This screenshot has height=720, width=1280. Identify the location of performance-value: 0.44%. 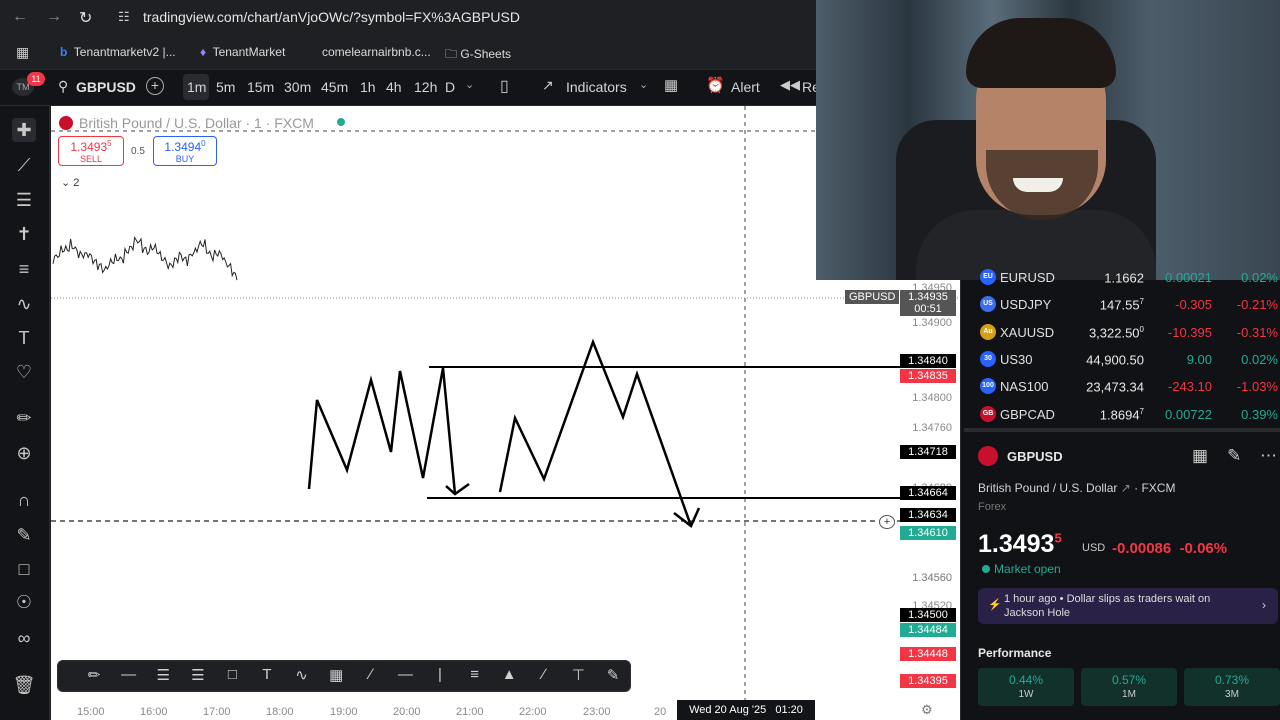
(1026, 680).